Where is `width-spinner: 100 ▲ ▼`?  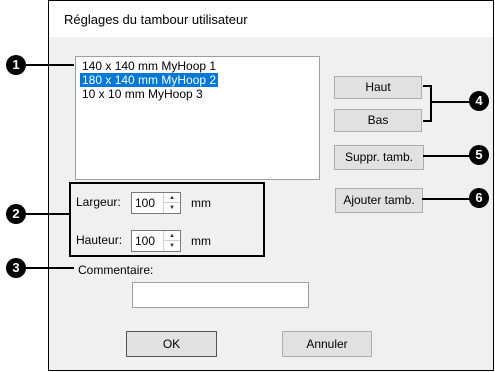 width-spinner: 100 ▲ ▼ is located at coordinates (156, 203).